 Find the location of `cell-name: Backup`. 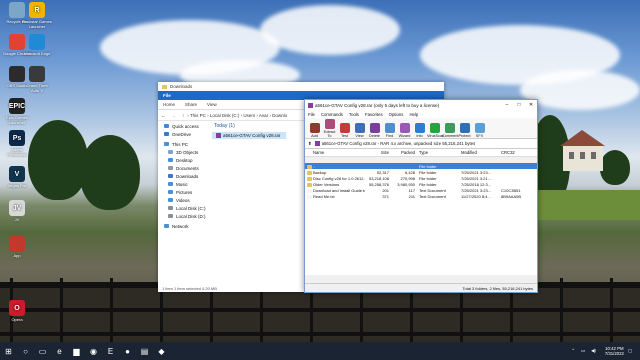

cell-name: Backup is located at coordinates (335, 172).